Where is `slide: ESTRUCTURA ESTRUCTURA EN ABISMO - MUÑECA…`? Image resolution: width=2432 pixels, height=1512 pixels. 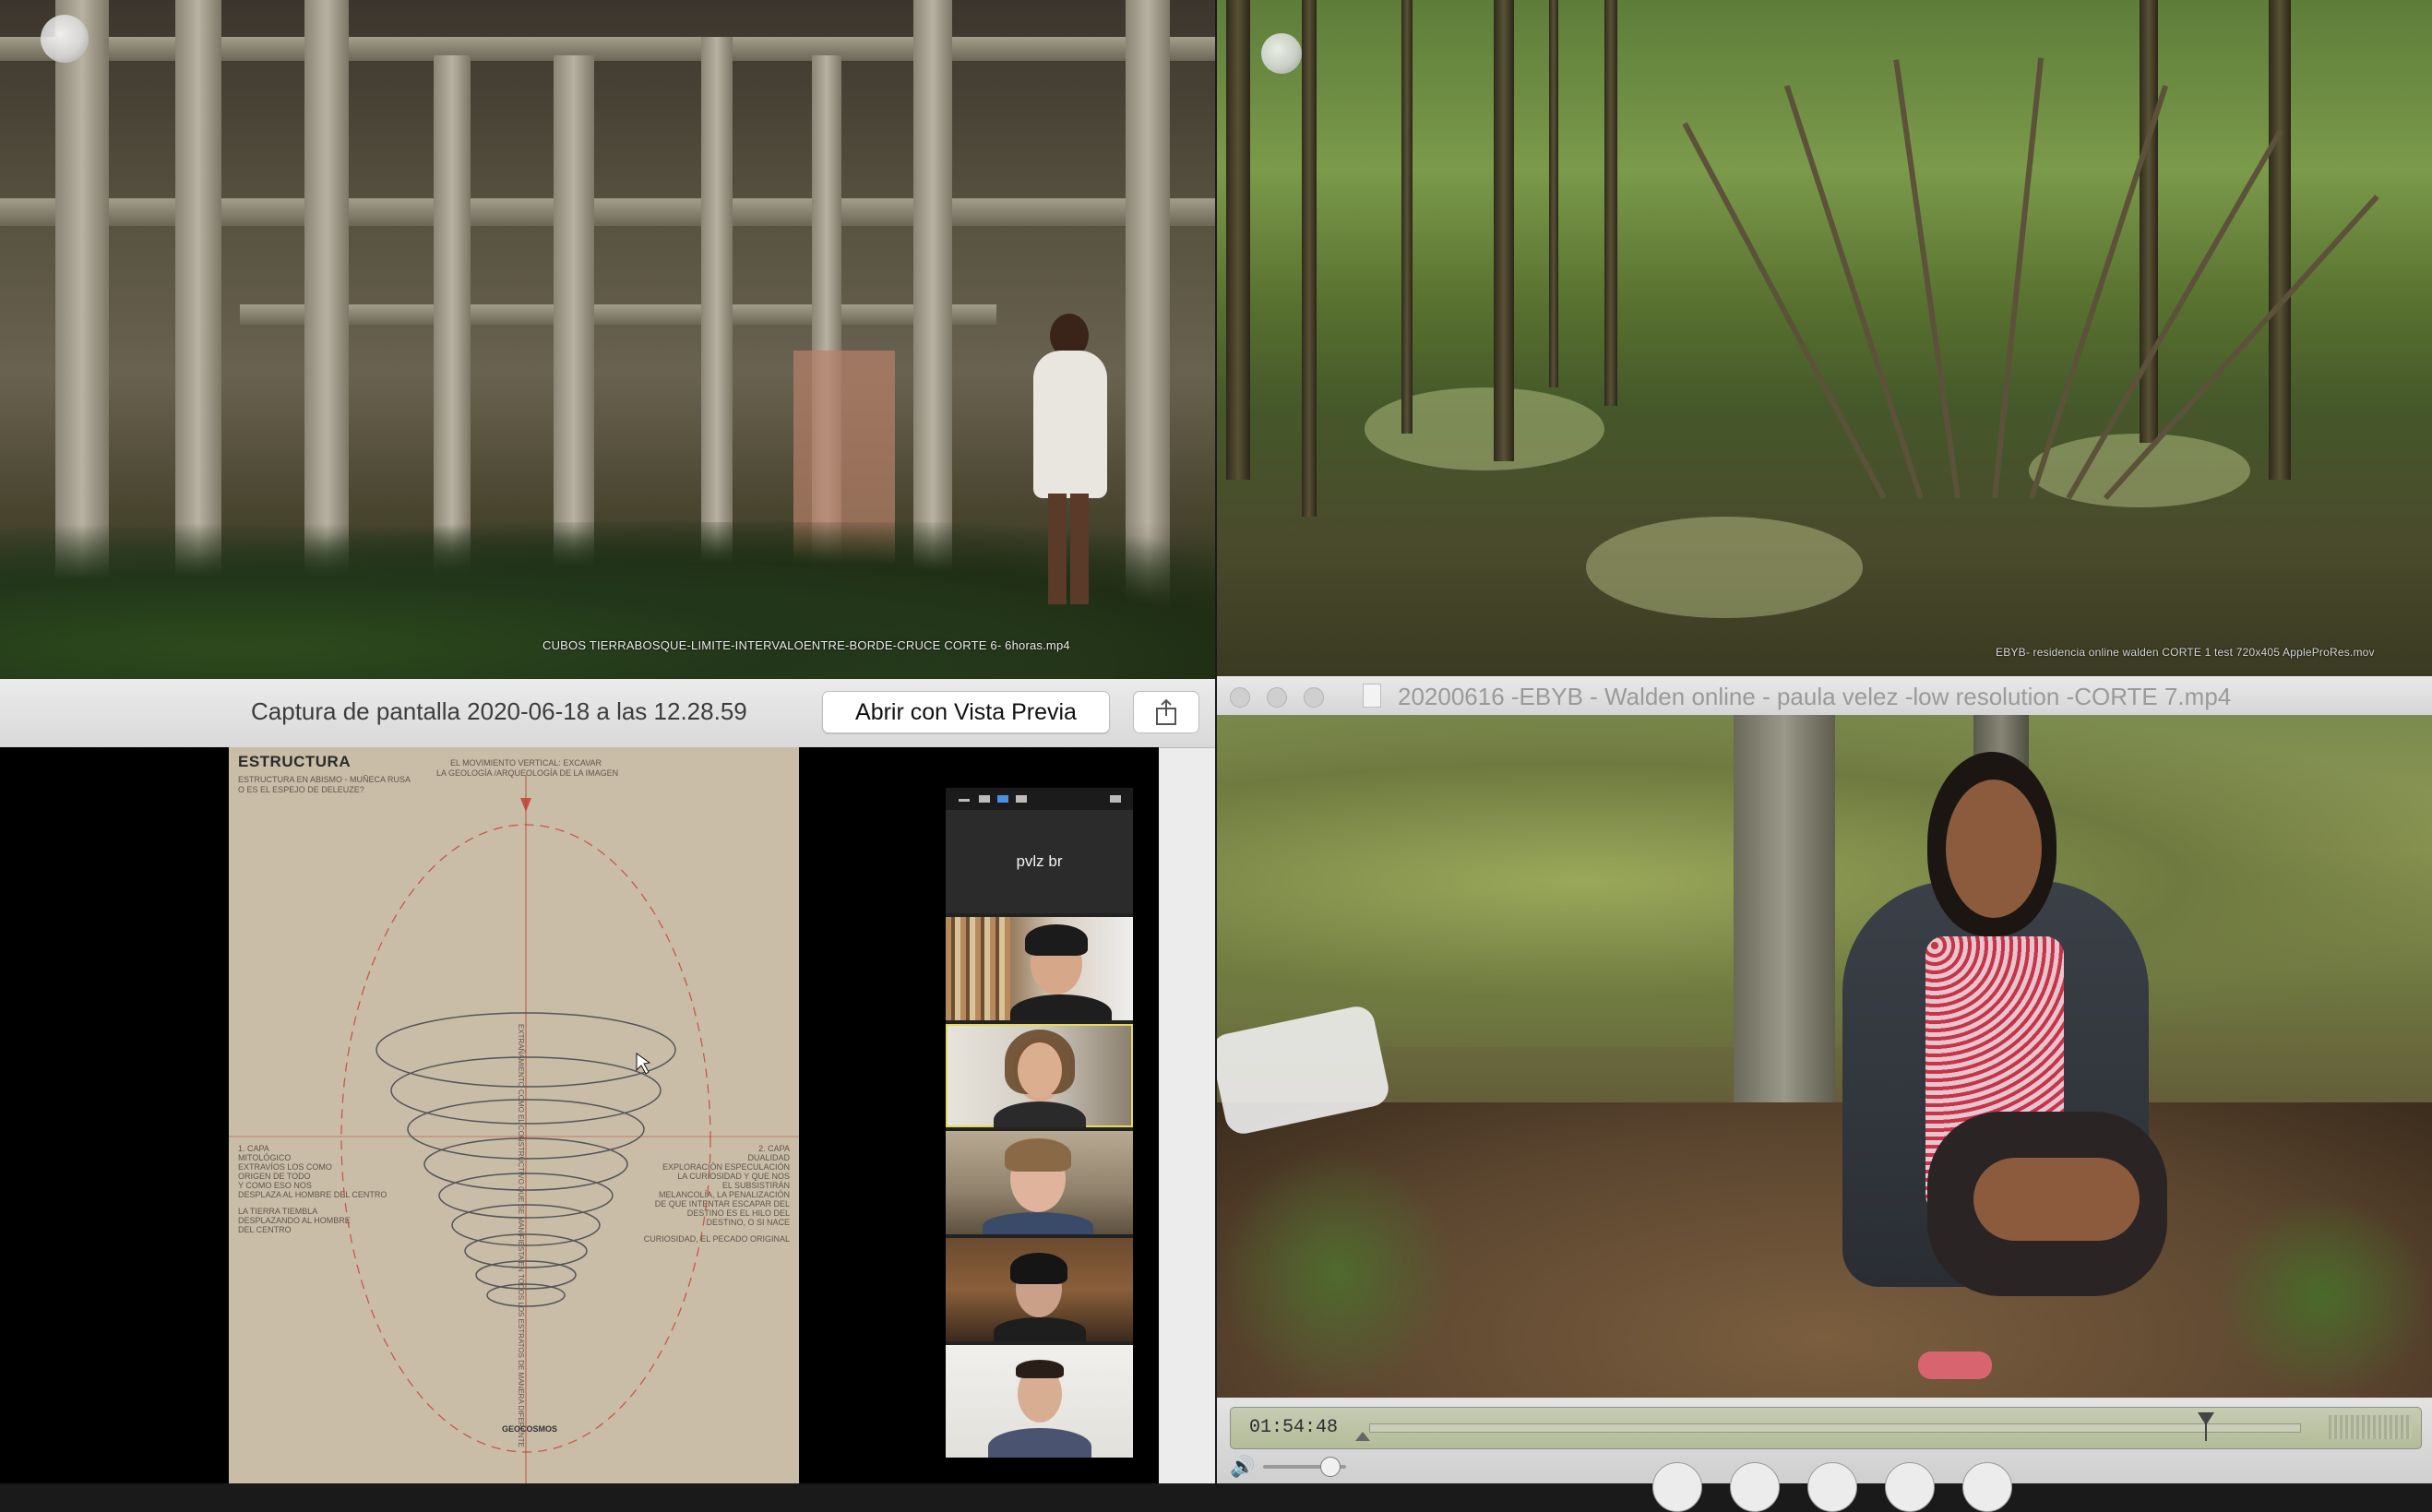
slide: ESTRUCTURA ESTRUCTURA EN ABISMO - MUÑECA… is located at coordinates (514, 1115).